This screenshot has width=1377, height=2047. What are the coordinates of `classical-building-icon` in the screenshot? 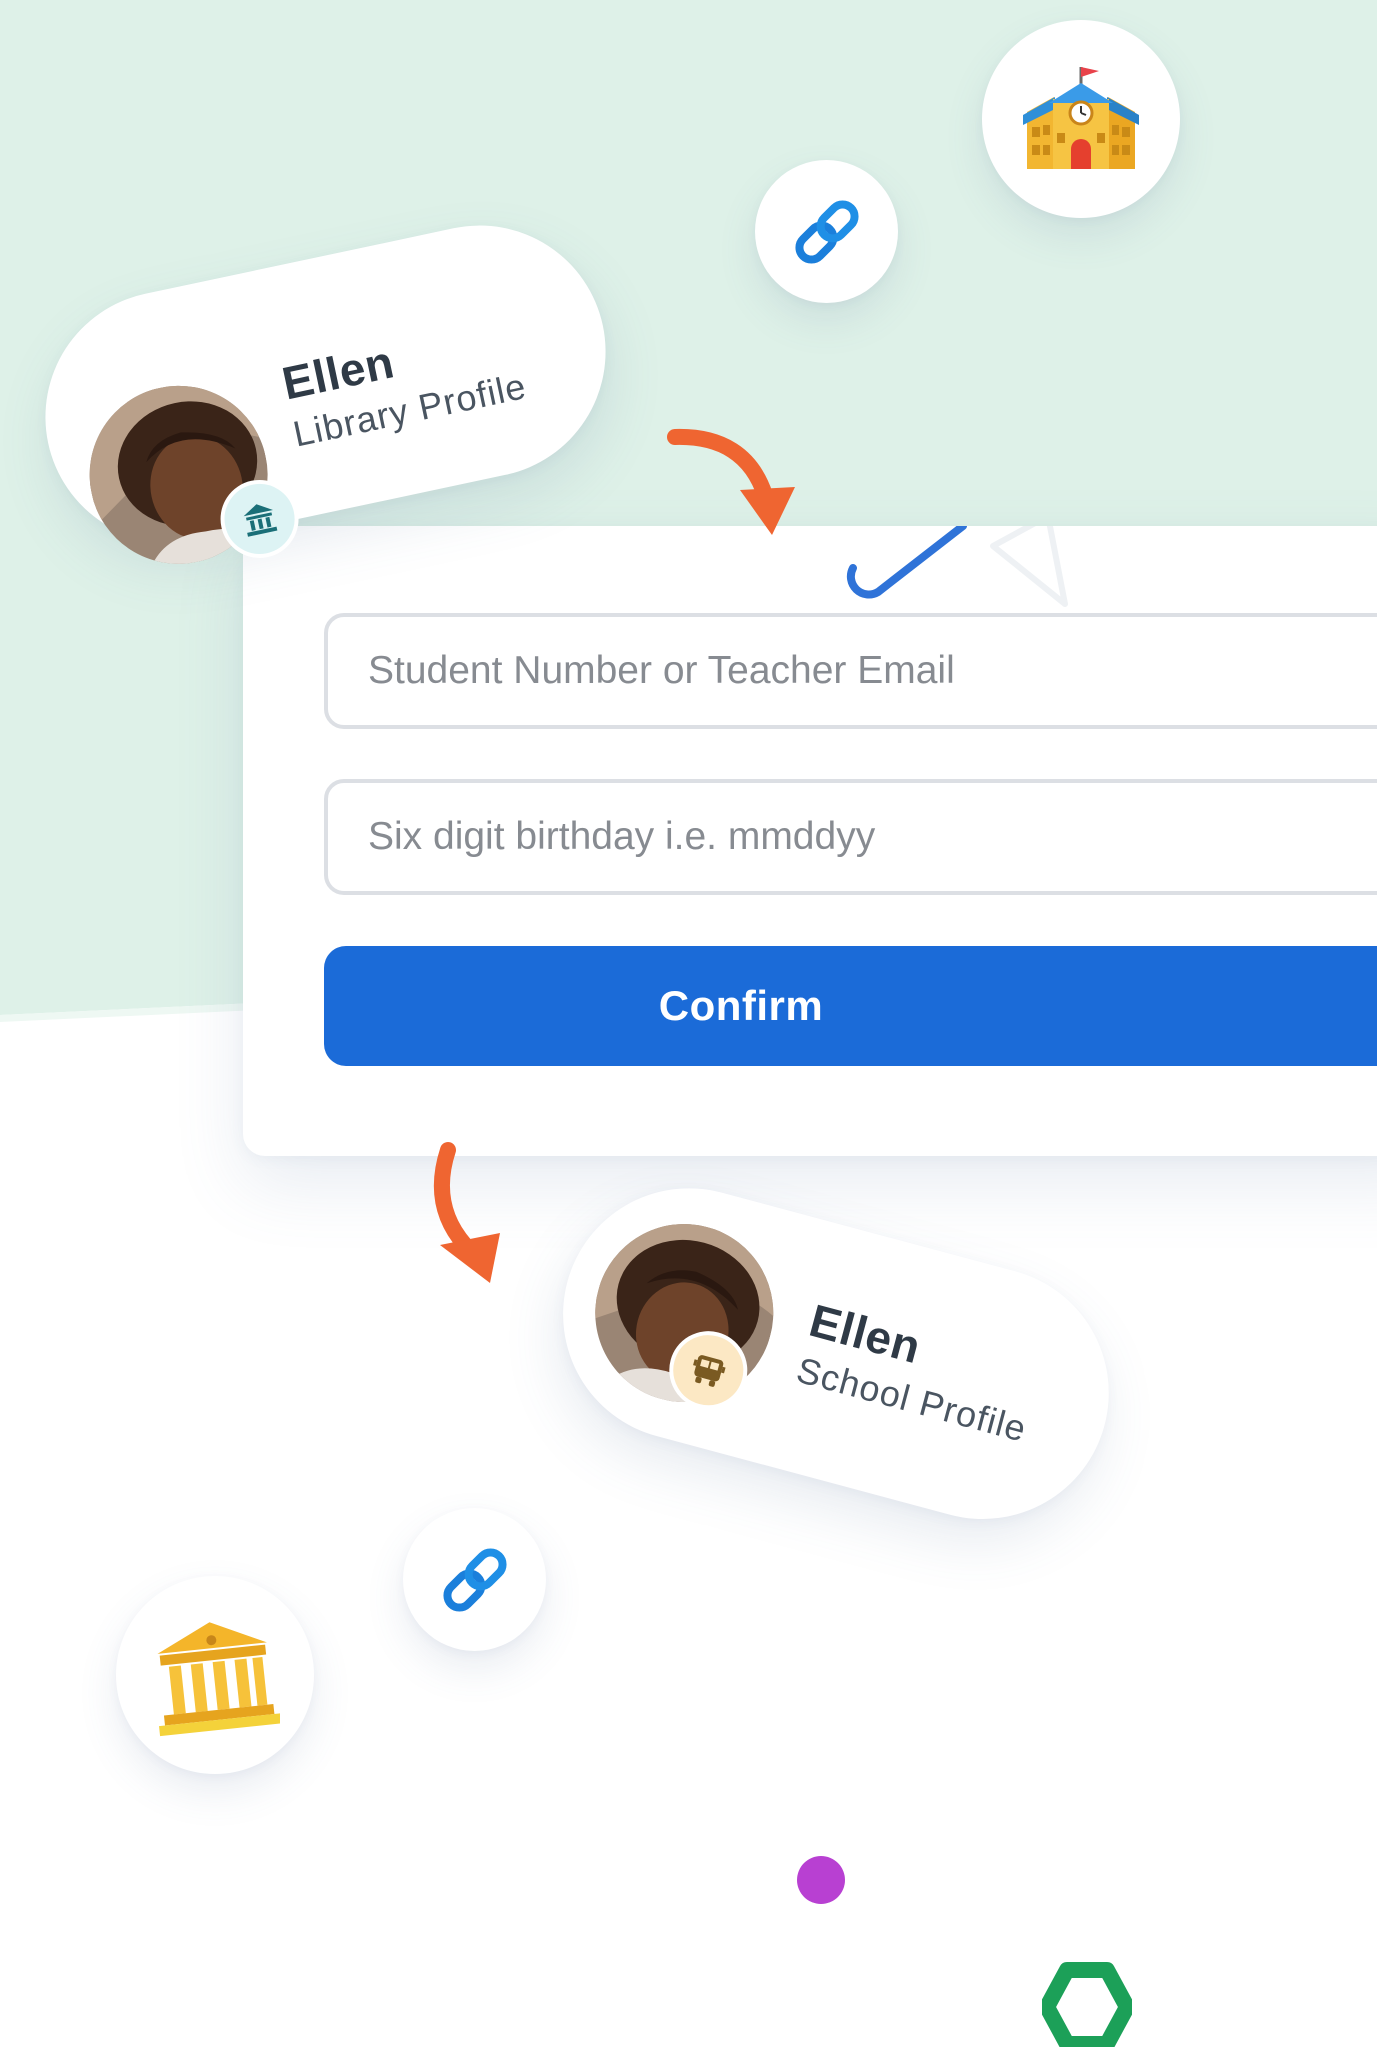 It's located at (218, 1679).